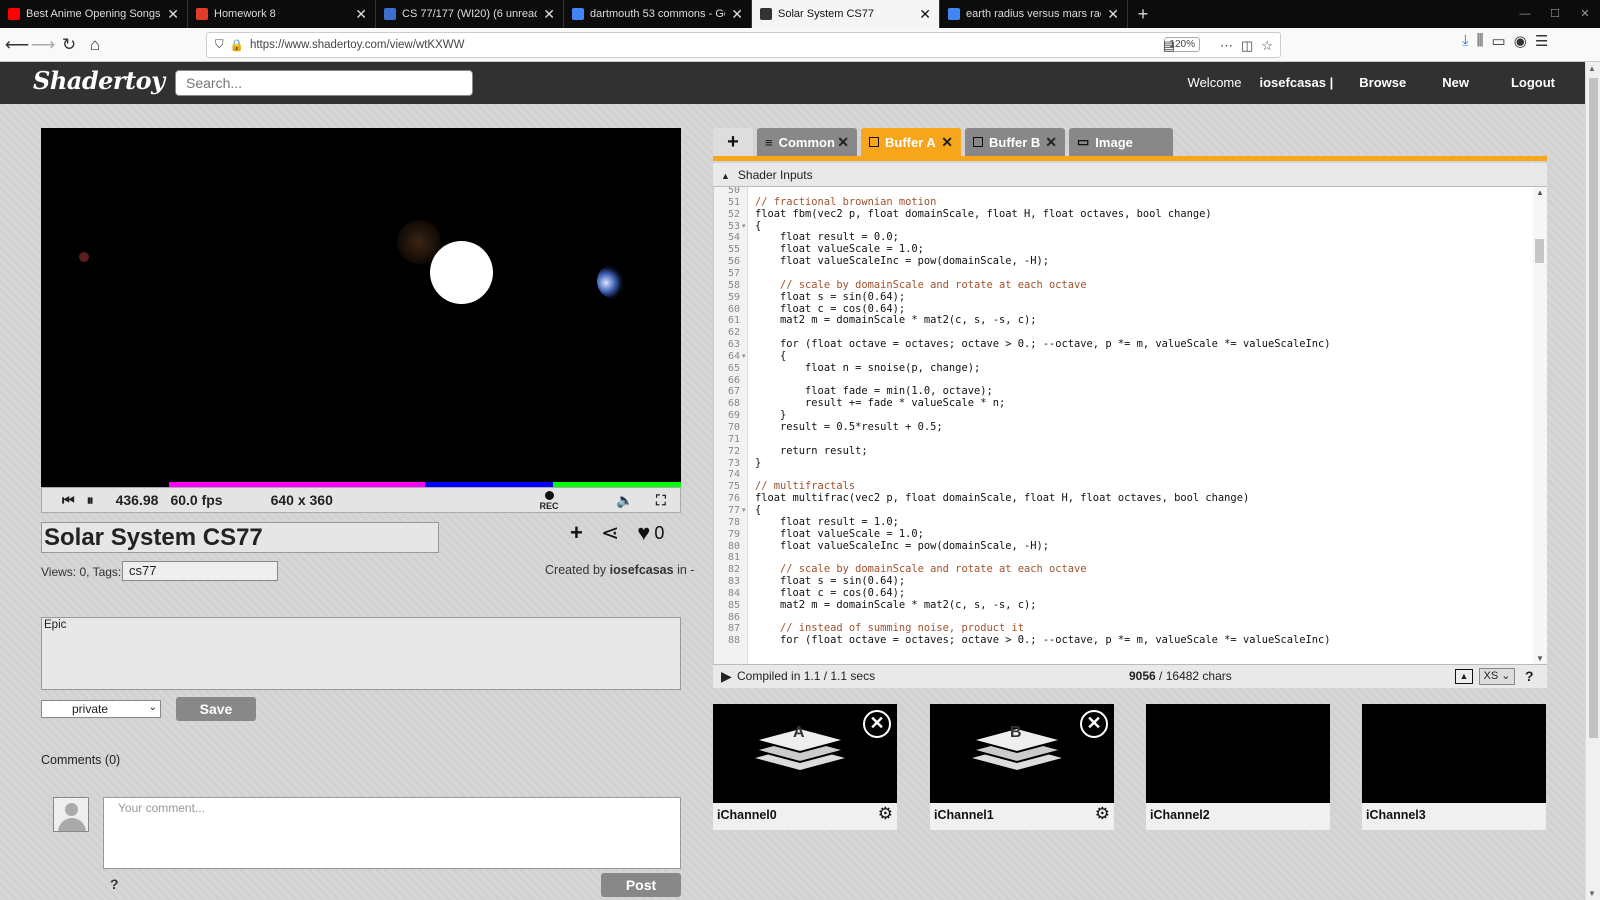 Image resolution: width=1600 pixels, height=900 pixels. I want to click on minimize-icon: —, so click(1525, 14).